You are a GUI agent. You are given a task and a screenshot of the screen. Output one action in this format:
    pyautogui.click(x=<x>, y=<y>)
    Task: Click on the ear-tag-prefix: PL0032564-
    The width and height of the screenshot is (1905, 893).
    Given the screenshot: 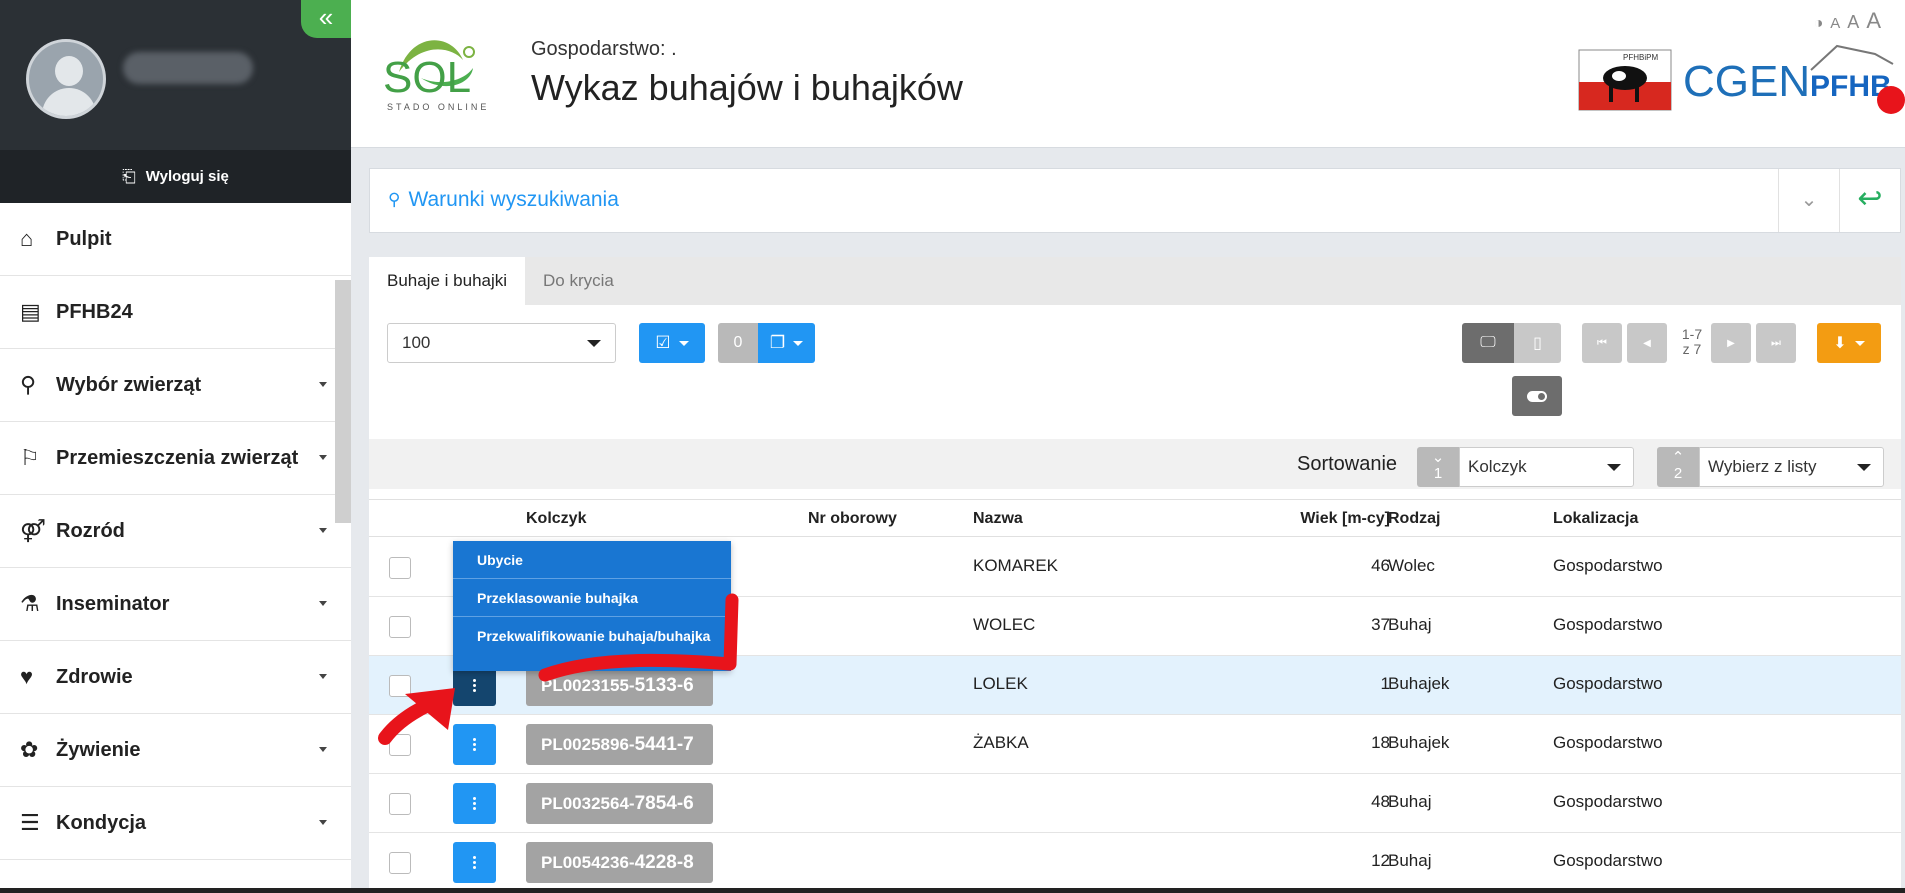 What is the action you would take?
    pyautogui.click(x=588, y=803)
    